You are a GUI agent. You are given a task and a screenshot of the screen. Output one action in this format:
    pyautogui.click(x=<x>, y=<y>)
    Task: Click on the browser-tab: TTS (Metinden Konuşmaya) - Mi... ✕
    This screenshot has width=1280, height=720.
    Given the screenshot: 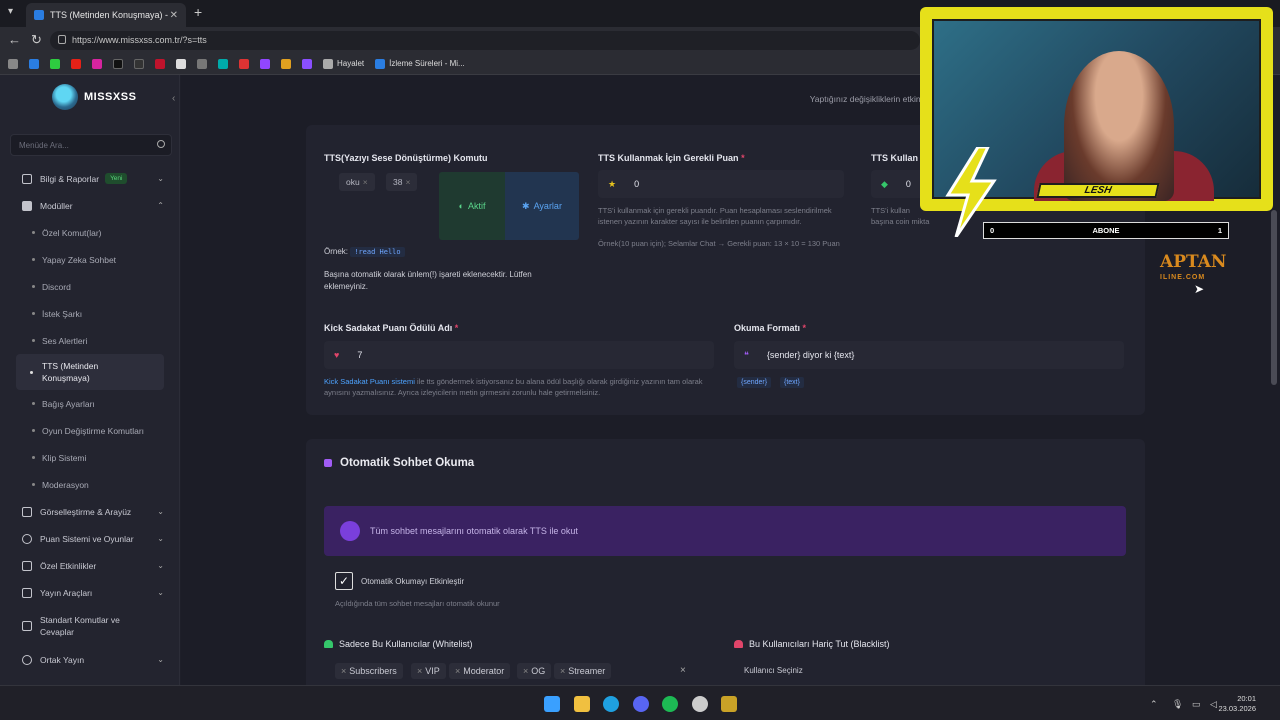 What is the action you would take?
    pyautogui.click(x=106, y=15)
    